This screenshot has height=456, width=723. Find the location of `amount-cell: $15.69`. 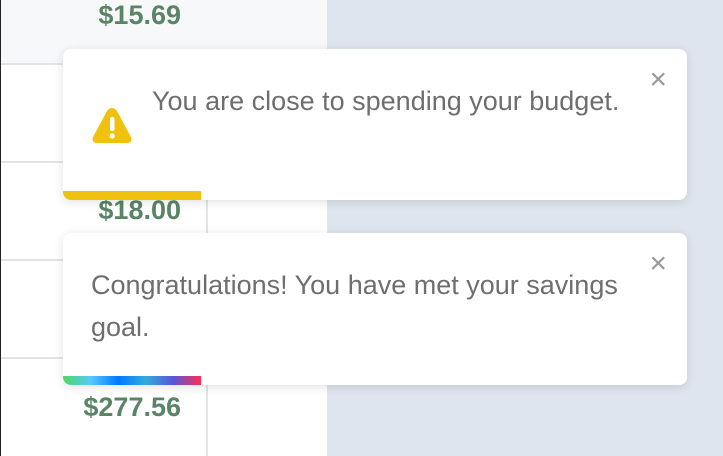

amount-cell: $15.69 is located at coordinates (139, 15).